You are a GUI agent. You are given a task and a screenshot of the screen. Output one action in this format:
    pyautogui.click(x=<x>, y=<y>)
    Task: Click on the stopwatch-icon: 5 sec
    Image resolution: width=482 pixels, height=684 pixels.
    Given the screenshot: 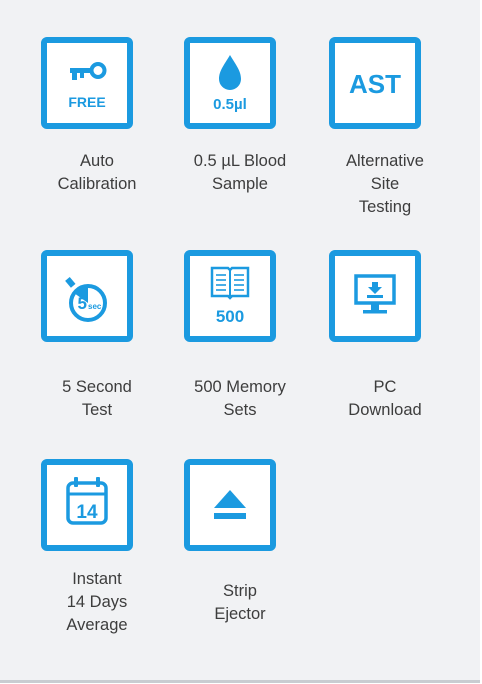 What is the action you would take?
    pyautogui.click(x=86, y=299)
    